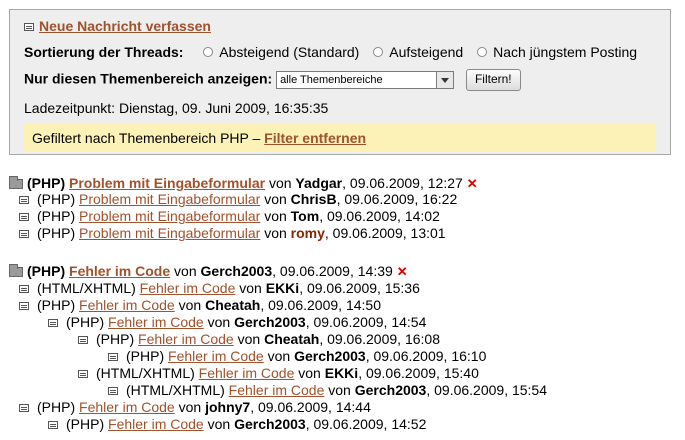 The image size is (685, 440). What do you see at coordinates (445, 80) in the screenshot?
I see `chevron-down-icon` at bounding box center [445, 80].